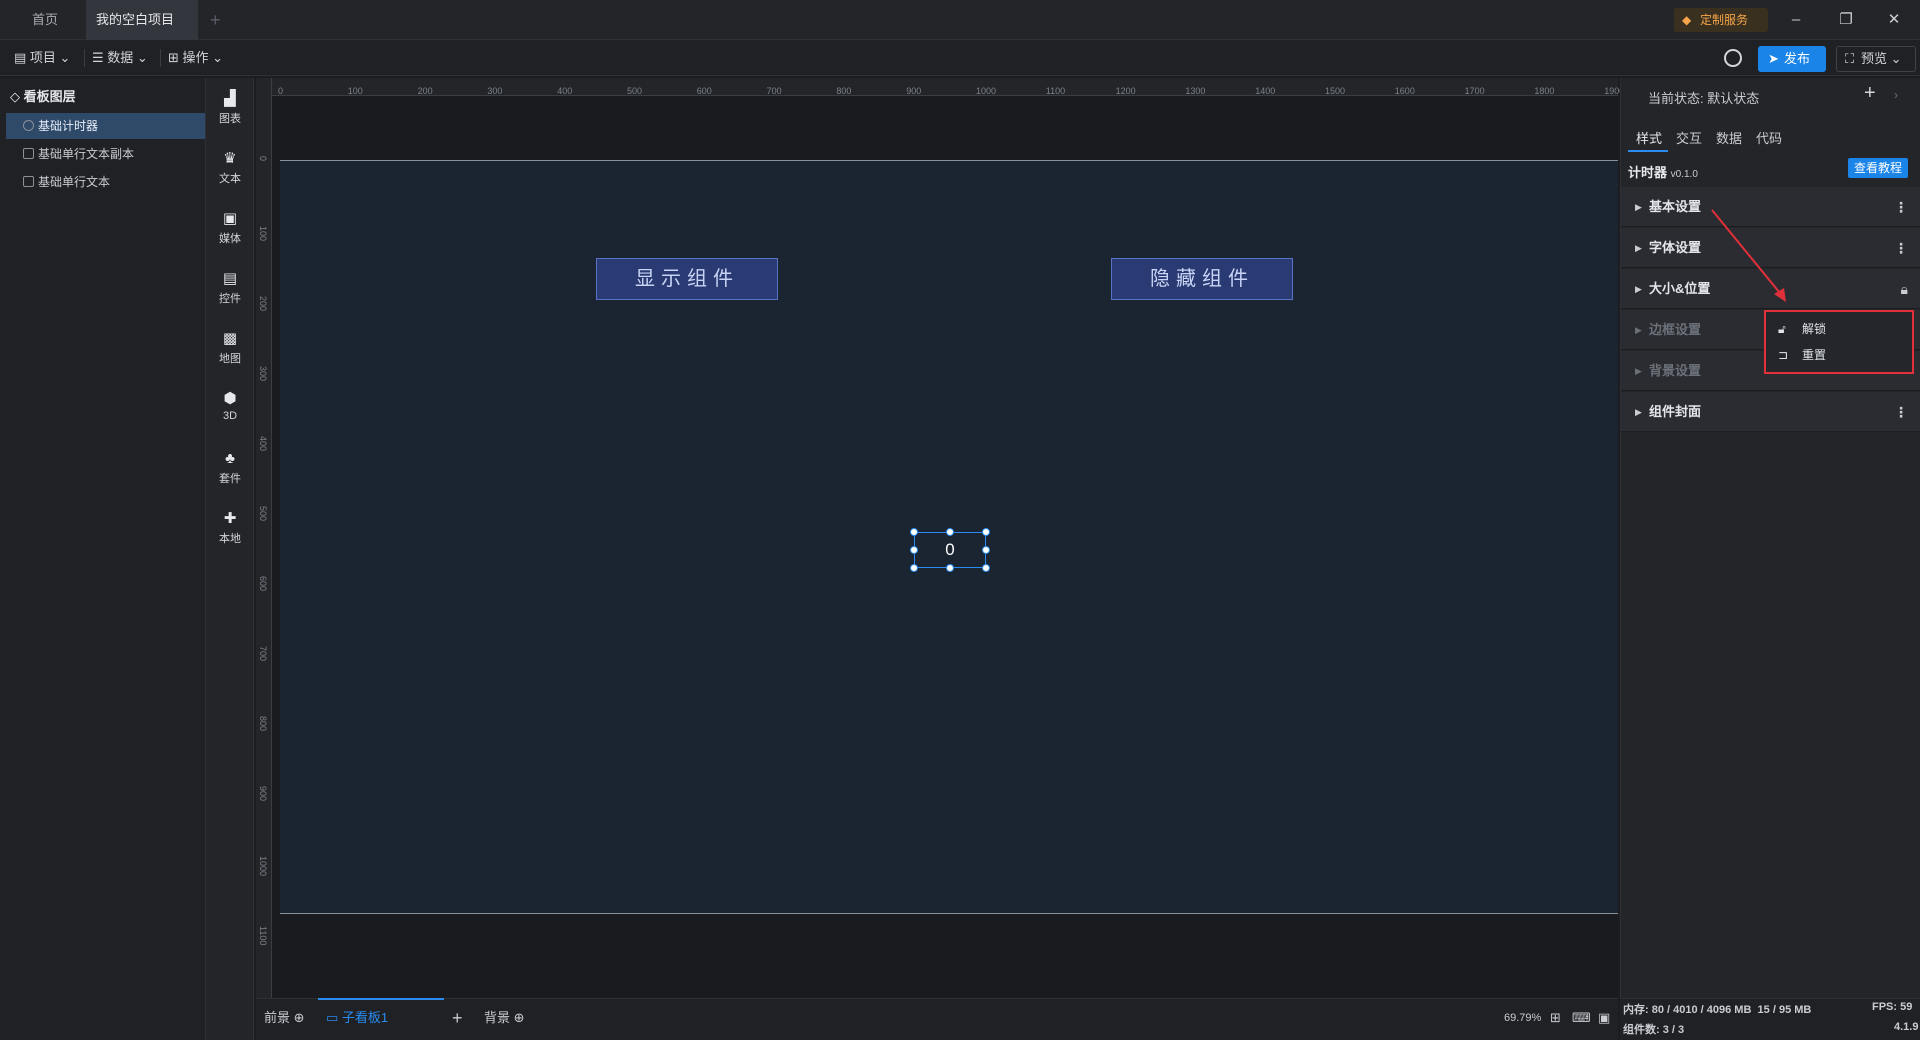  Describe the element at coordinates (1733, 58) in the screenshot. I see `search-icon` at that location.